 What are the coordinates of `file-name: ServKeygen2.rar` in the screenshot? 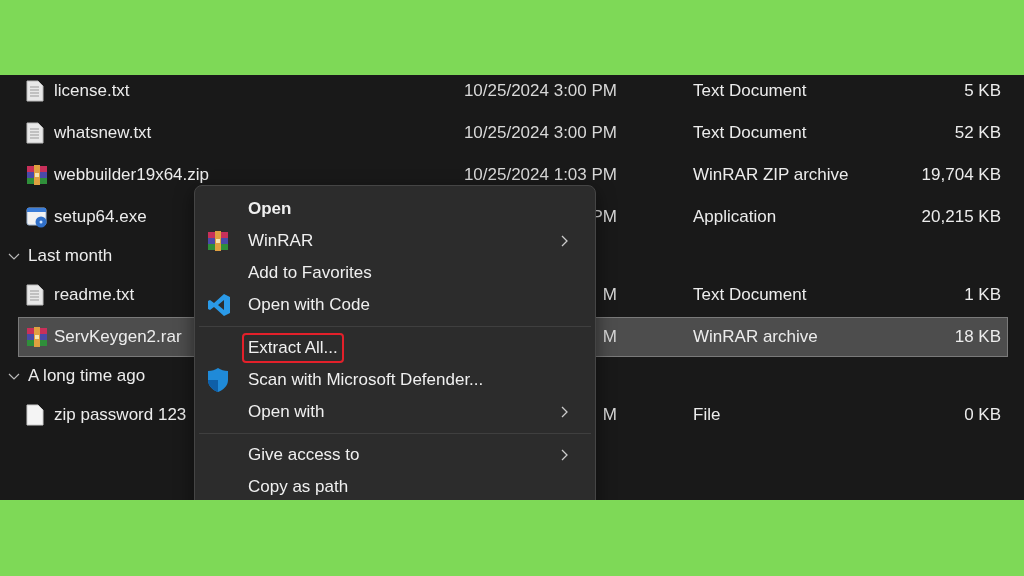 It's located at (118, 337).